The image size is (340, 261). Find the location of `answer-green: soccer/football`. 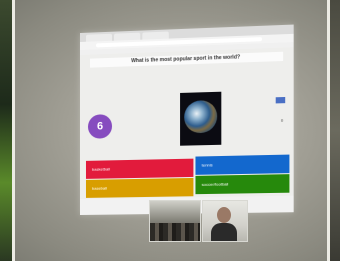

answer-green: soccer/football is located at coordinates (242, 184).